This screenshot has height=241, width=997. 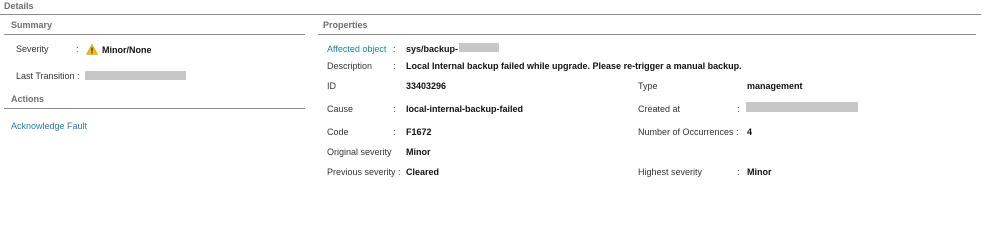 I want to click on description-colon: :, so click(x=394, y=66).